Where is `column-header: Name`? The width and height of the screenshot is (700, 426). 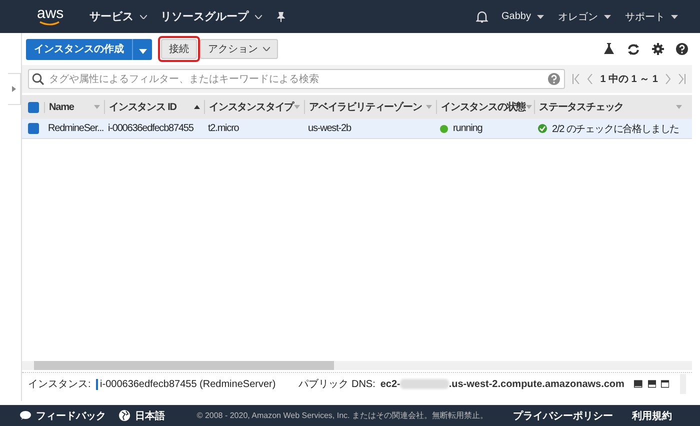
column-header: Name is located at coordinates (61, 107).